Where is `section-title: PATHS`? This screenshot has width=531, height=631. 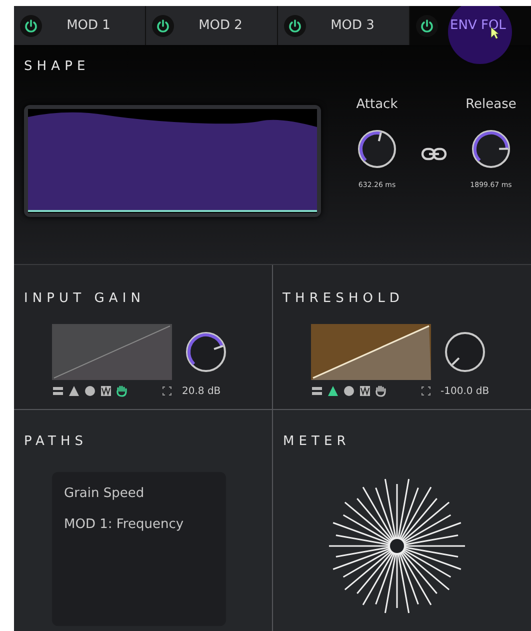 section-title: PATHS is located at coordinates (56, 442).